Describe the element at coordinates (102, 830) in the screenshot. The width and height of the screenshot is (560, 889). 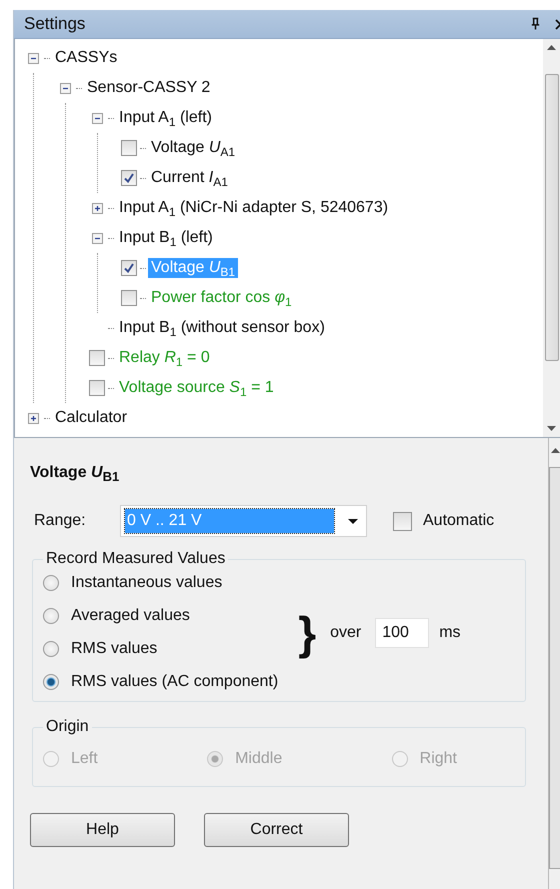
I see `dialog-button: Help` at that location.